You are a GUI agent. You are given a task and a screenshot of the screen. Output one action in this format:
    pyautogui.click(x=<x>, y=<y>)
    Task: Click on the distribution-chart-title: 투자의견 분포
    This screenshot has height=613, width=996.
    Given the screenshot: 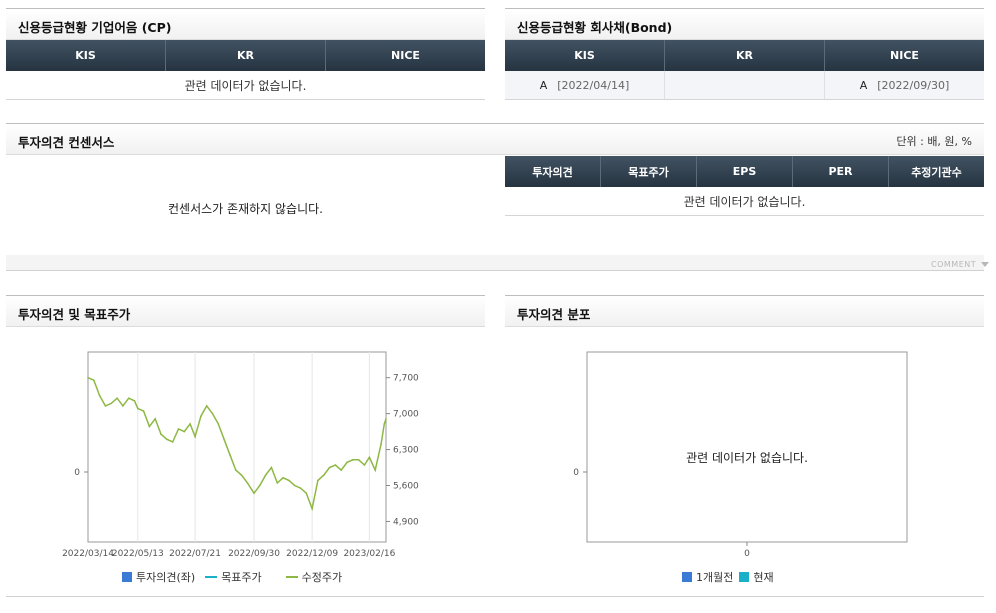 What is the action you would take?
    pyautogui.click(x=554, y=314)
    